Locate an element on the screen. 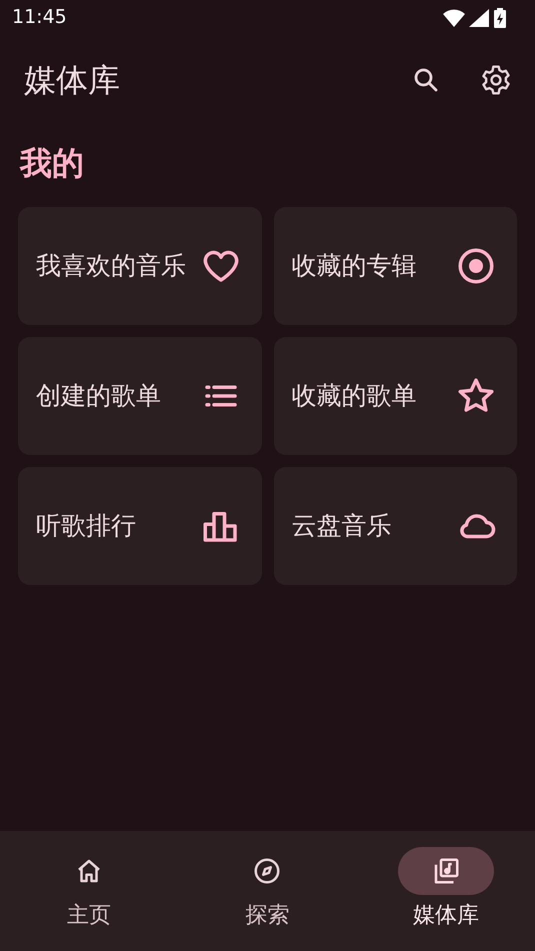 Image resolution: width=535 pixels, height=951 pixels. nav-tab: 媒体库 is located at coordinates (445, 891).